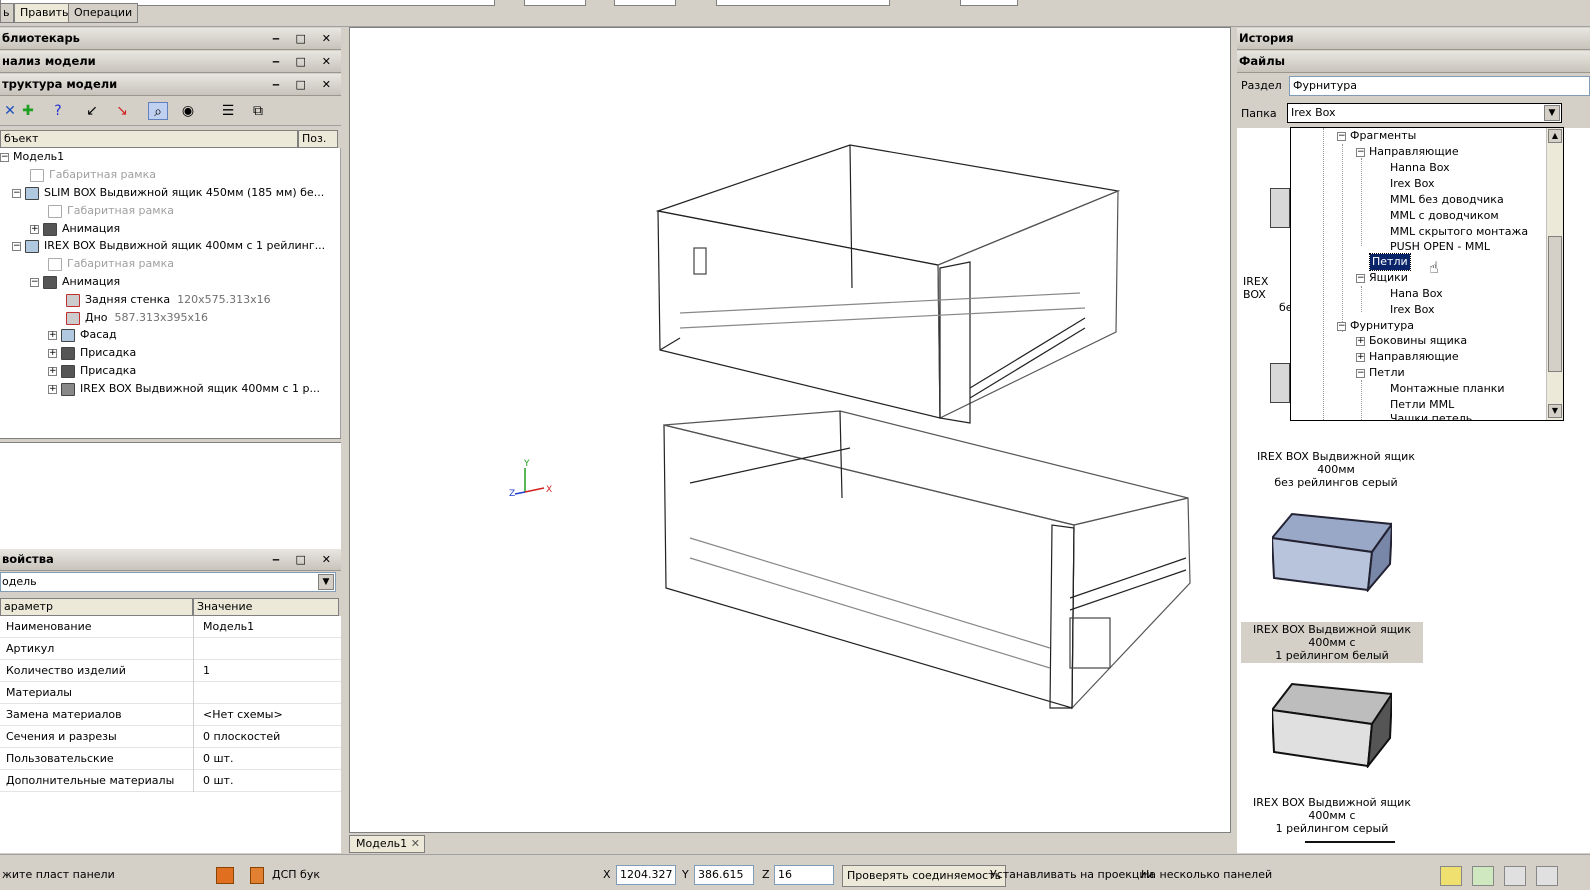 The width and height of the screenshot is (1590, 890). What do you see at coordinates (170, 781) in the screenshot?
I see `property-row: Дополнительные материалы 0 шт.` at bounding box center [170, 781].